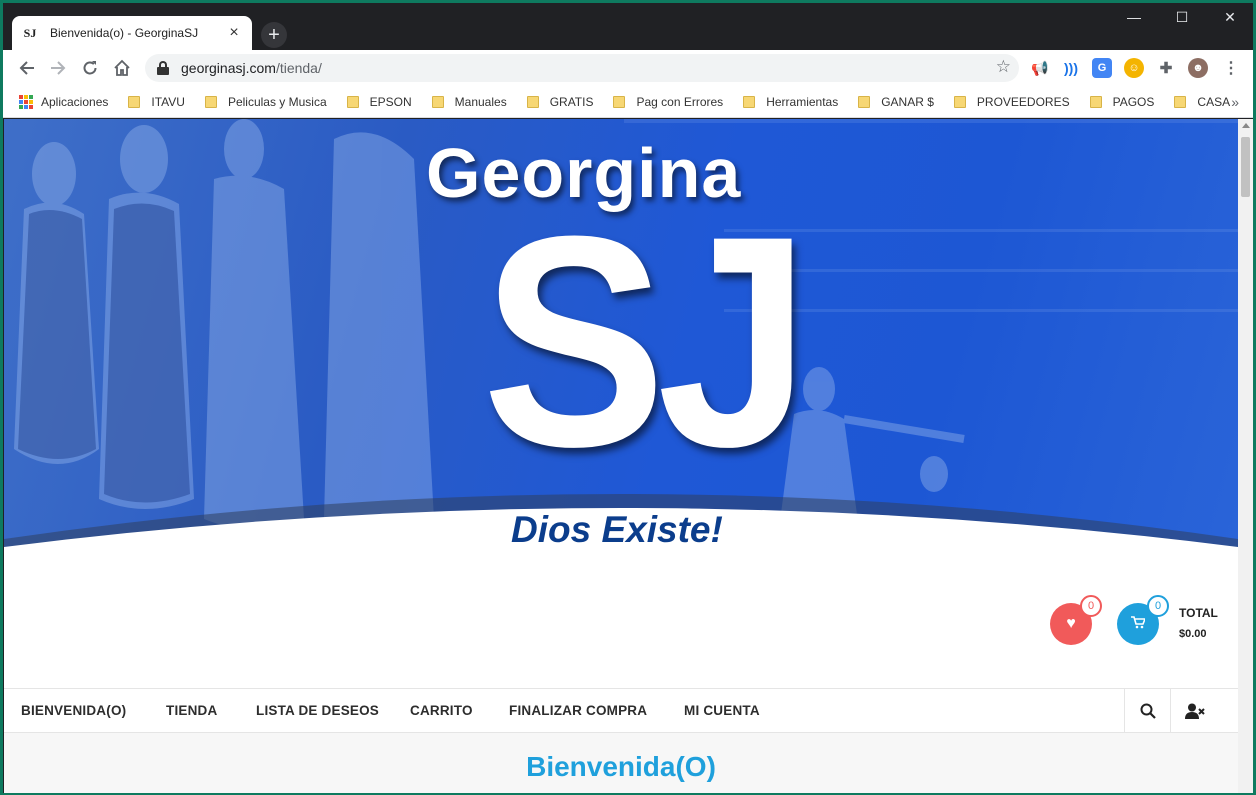  Describe the element at coordinates (191, 711) in the screenshot. I see `menu-item-tienda: TIENDA` at that location.